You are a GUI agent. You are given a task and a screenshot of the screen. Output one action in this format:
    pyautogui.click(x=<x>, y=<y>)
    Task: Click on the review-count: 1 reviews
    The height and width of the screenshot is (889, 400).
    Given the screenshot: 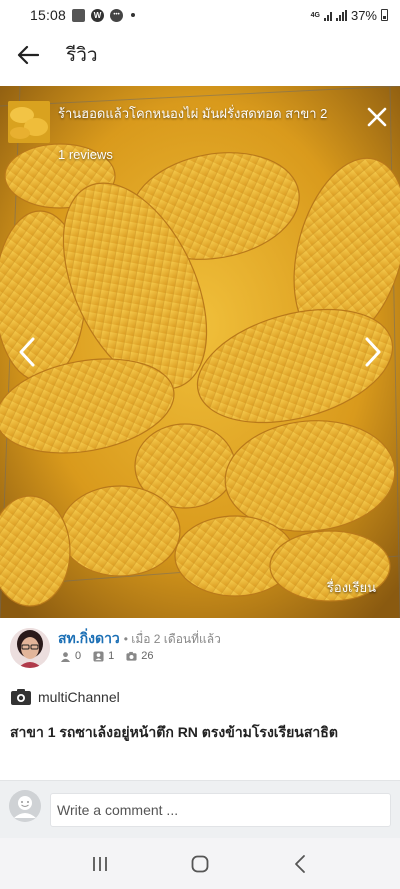 What is the action you would take?
    pyautogui.click(x=85, y=154)
    